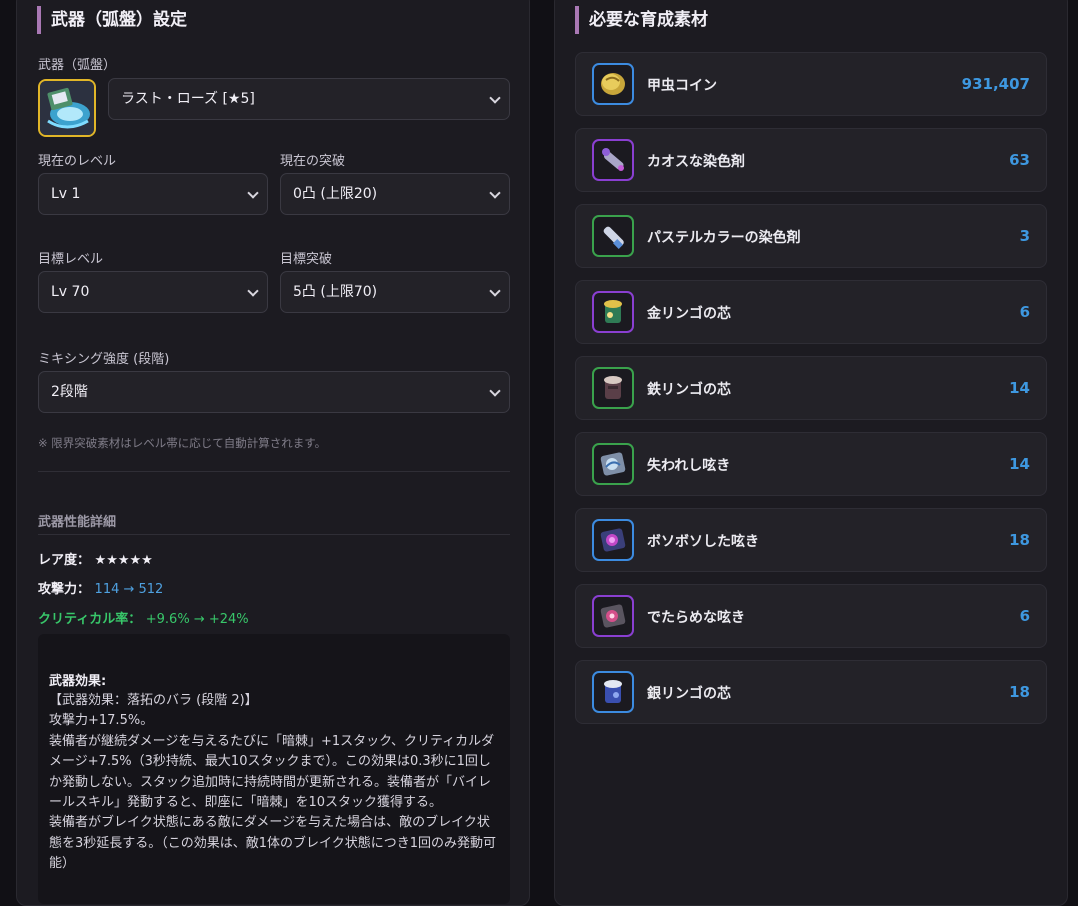 This screenshot has width=1078, height=906. Describe the element at coordinates (613, 464) in the screenshot. I see `lost-whisper-icon` at that location.